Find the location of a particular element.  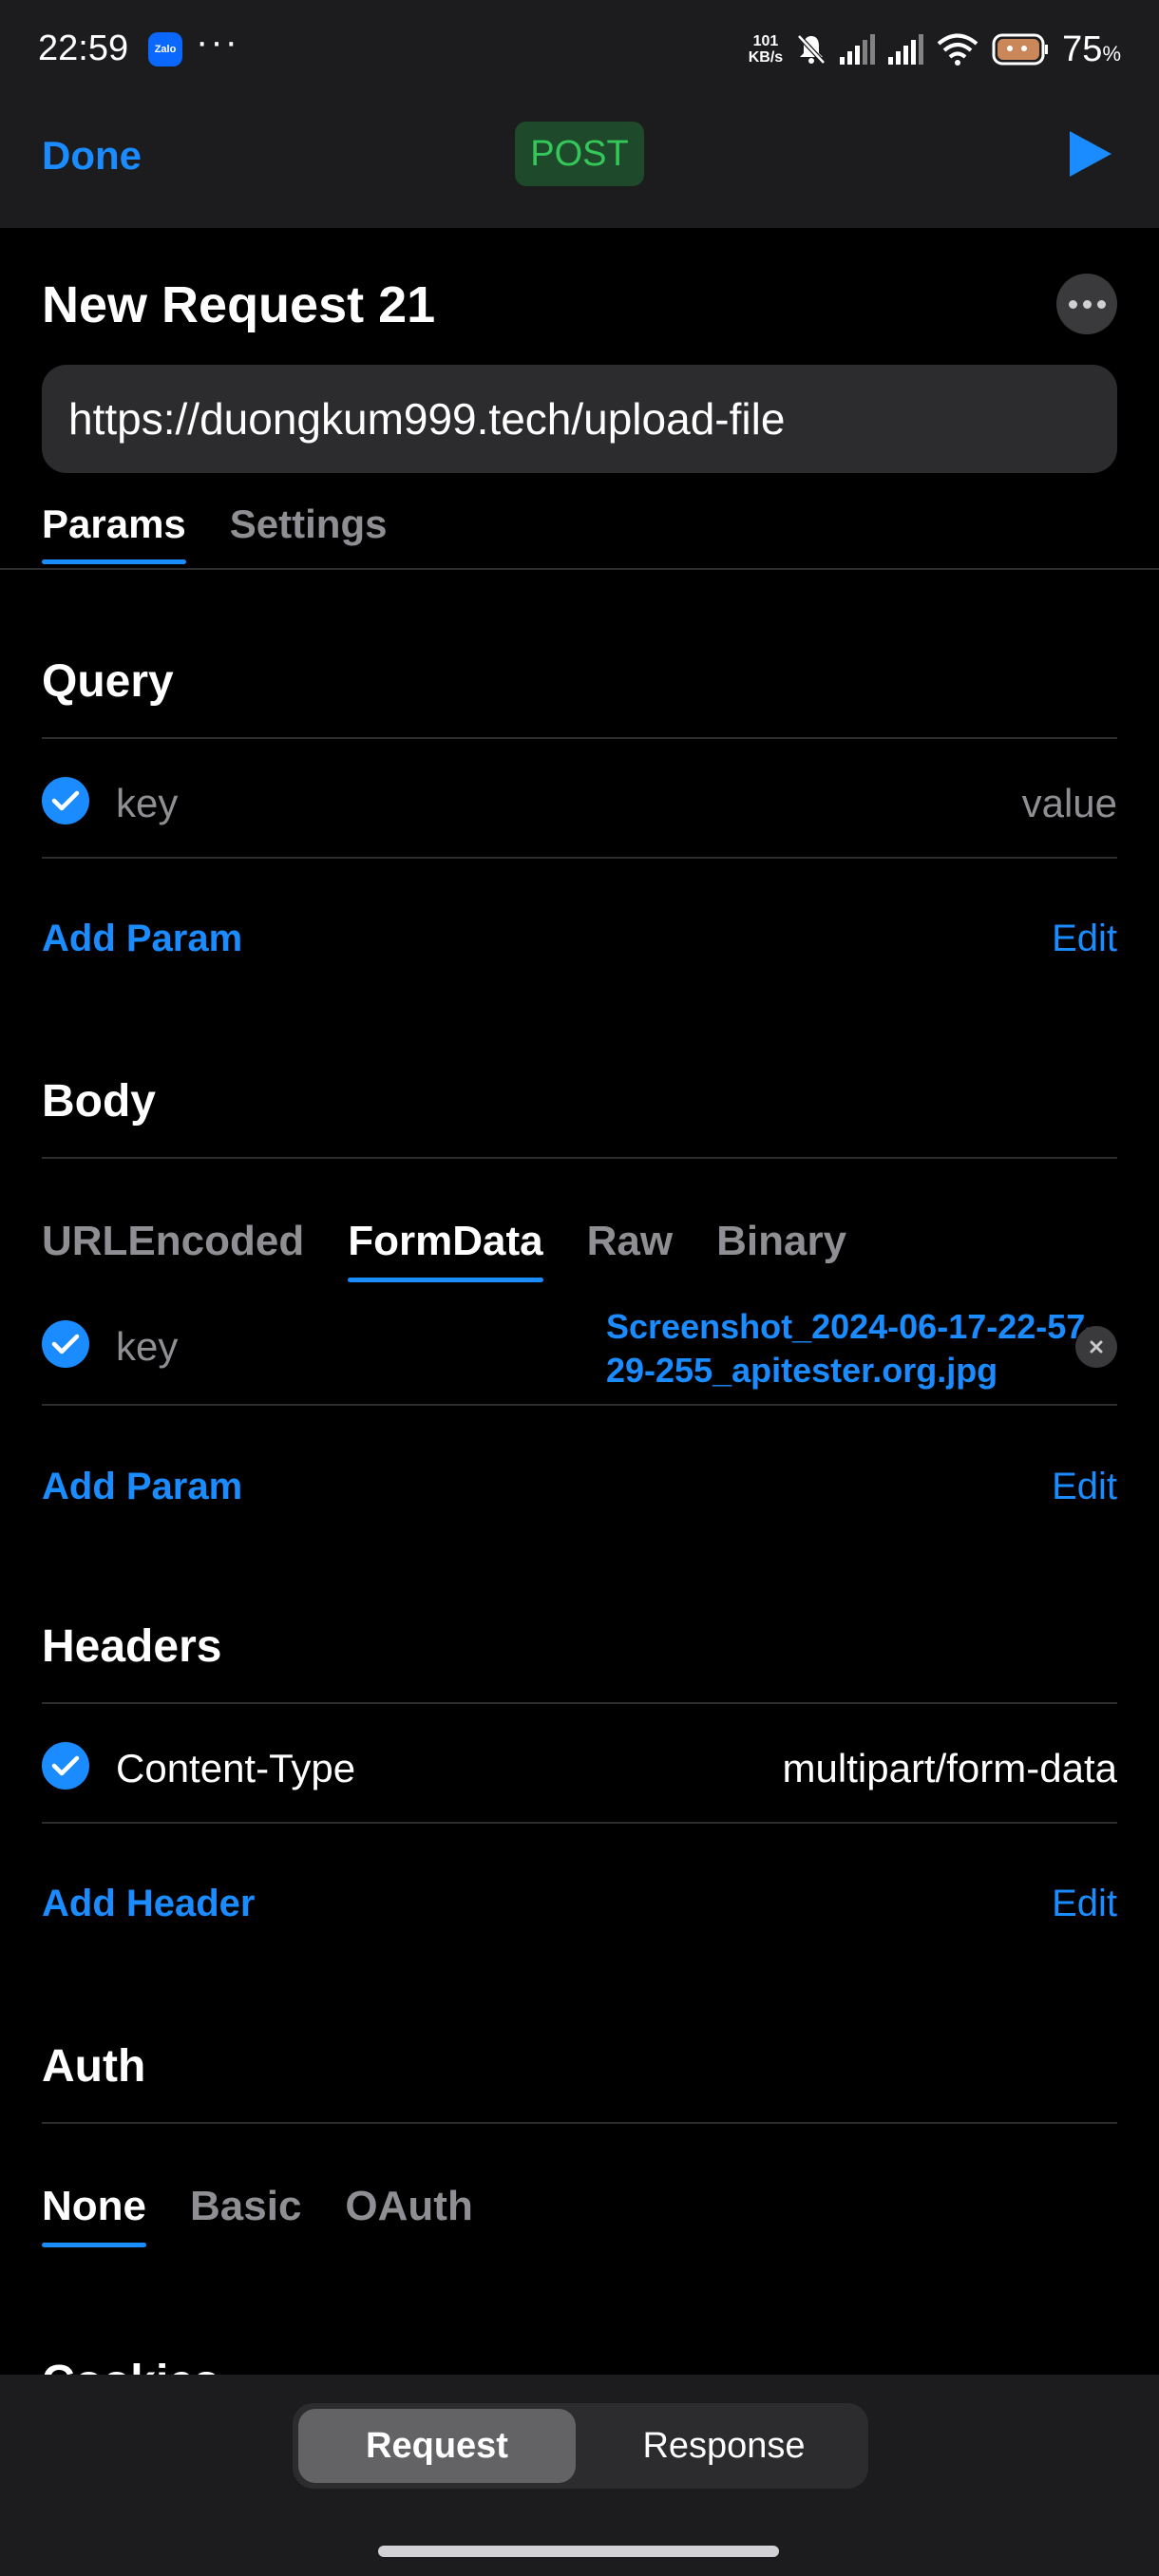

bottom-bar: Request Response is located at coordinates (579, 2475).